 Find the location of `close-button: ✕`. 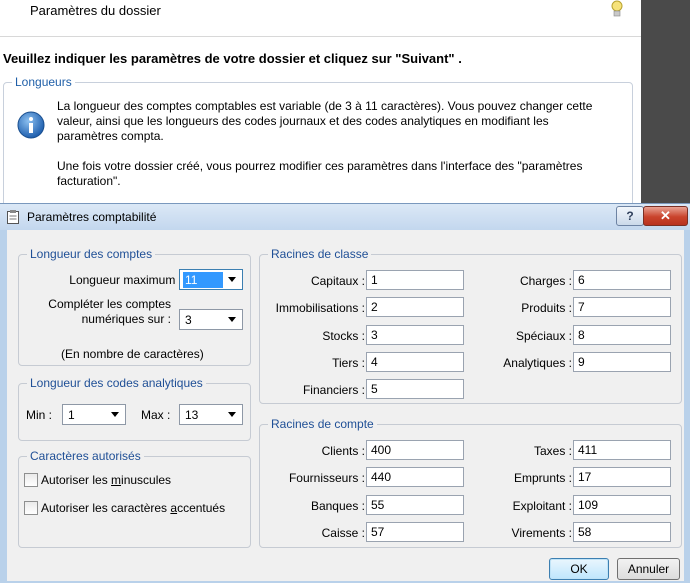

close-button: ✕ is located at coordinates (665, 216).